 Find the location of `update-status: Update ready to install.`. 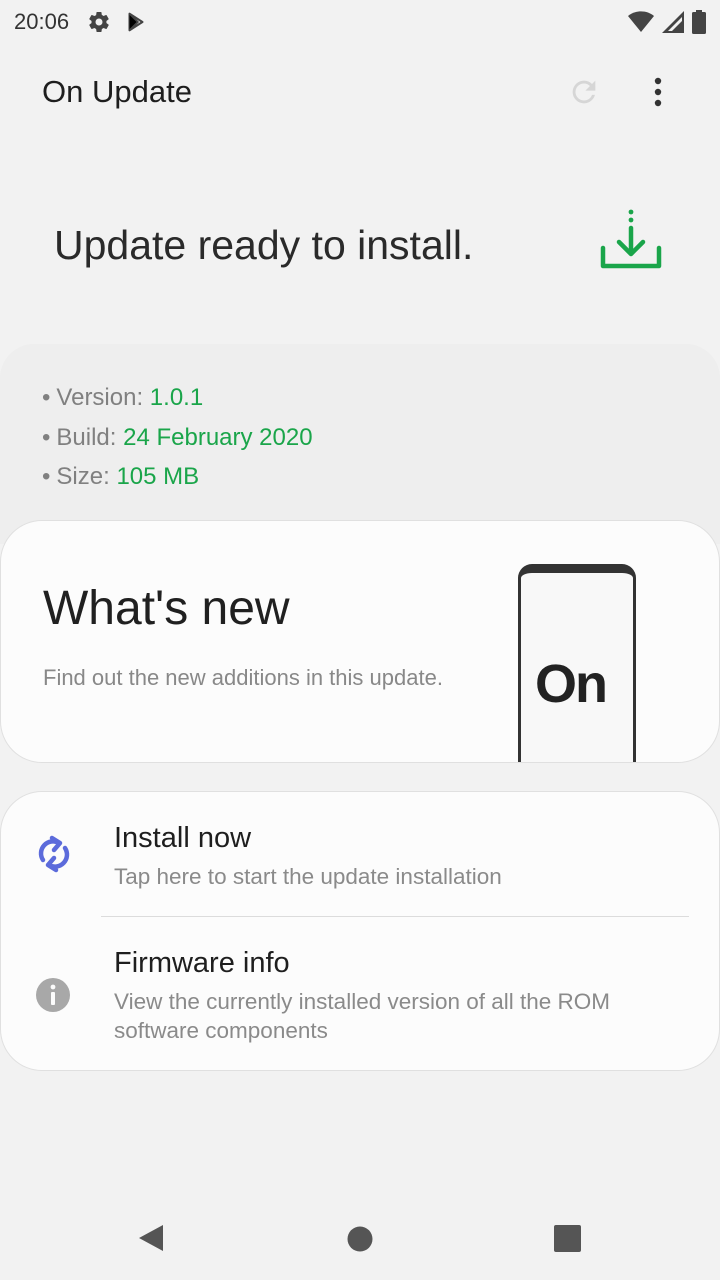

update-status: Update ready to install. is located at coordinates (364, 244).